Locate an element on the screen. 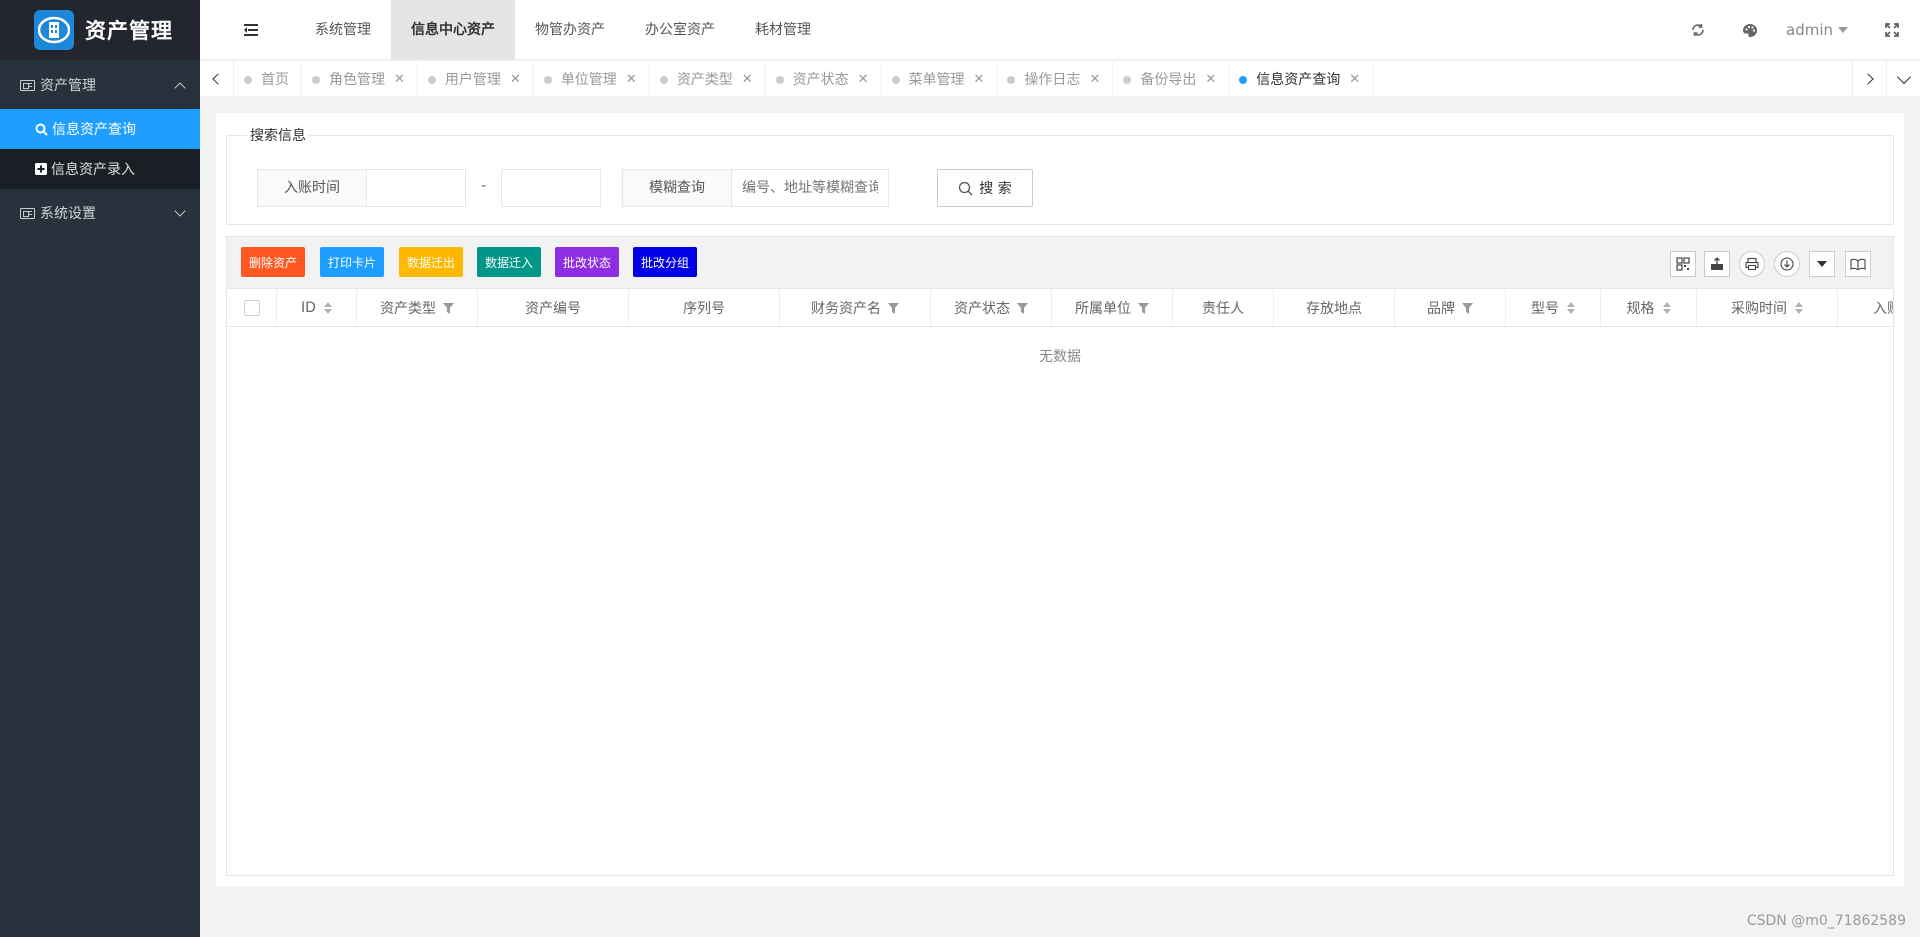  column-header-asset-status: 资产状态 is located at coordinates (991, 307).